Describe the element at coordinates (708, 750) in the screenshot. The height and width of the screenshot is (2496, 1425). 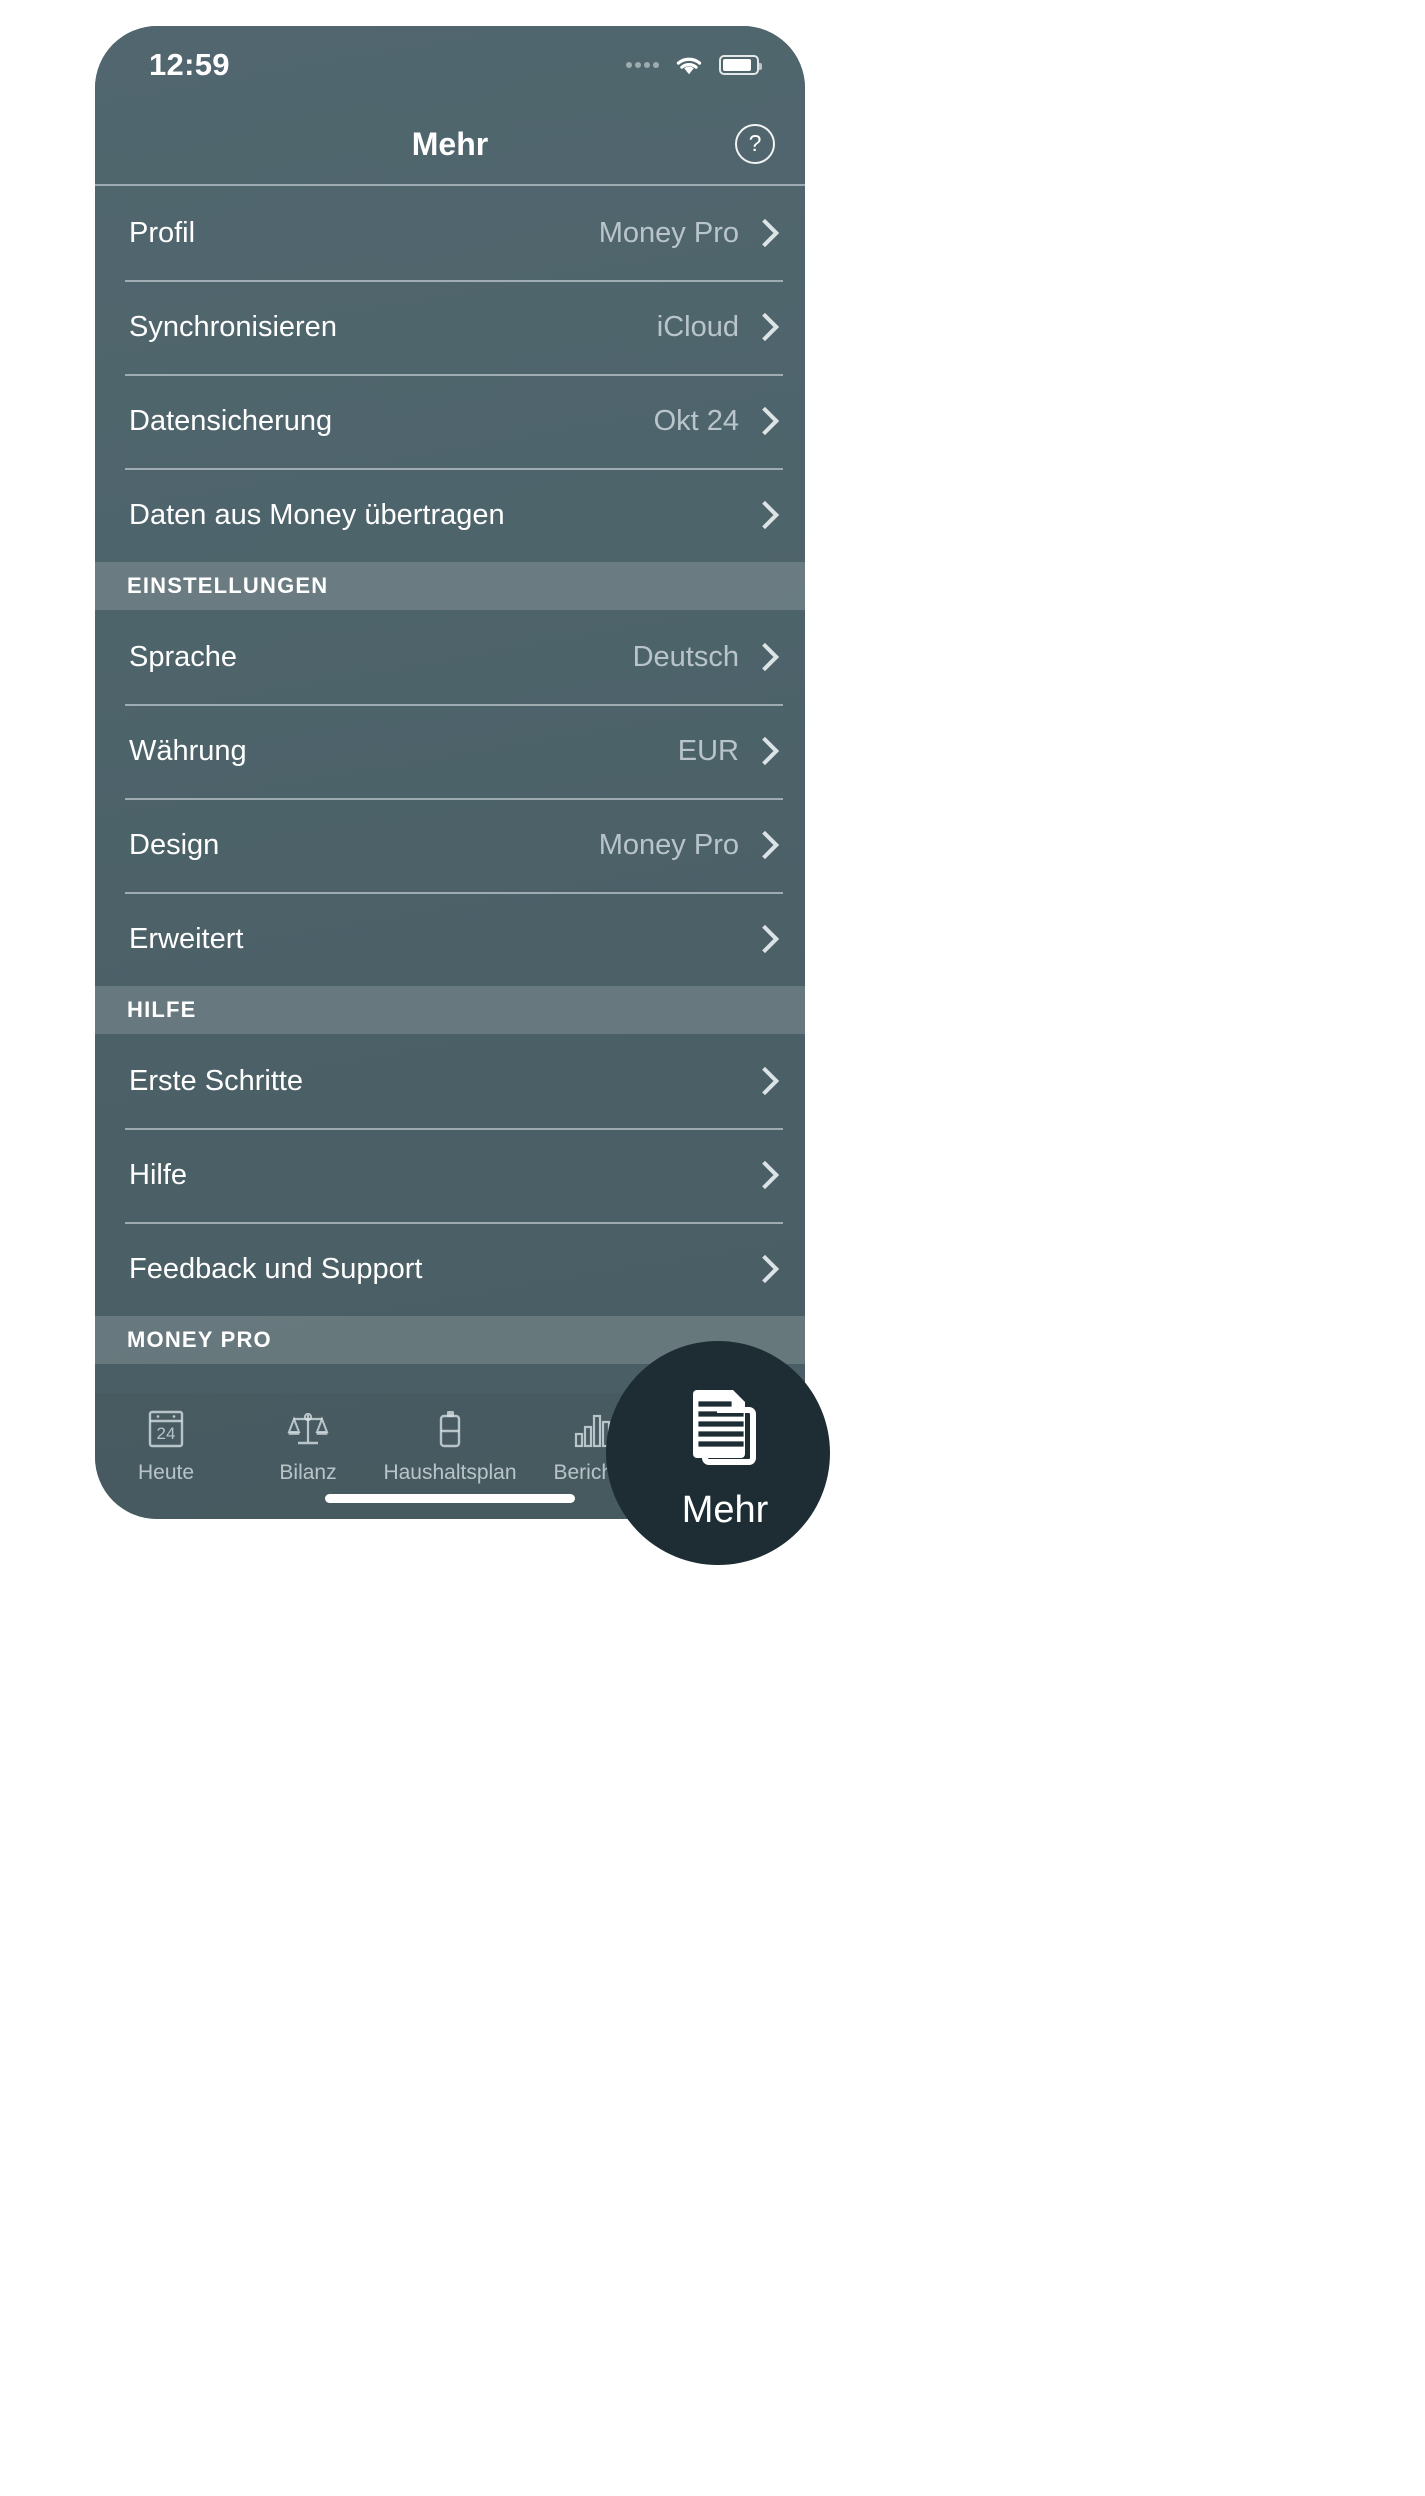
I see `settings-row-value: EUR` at that location.